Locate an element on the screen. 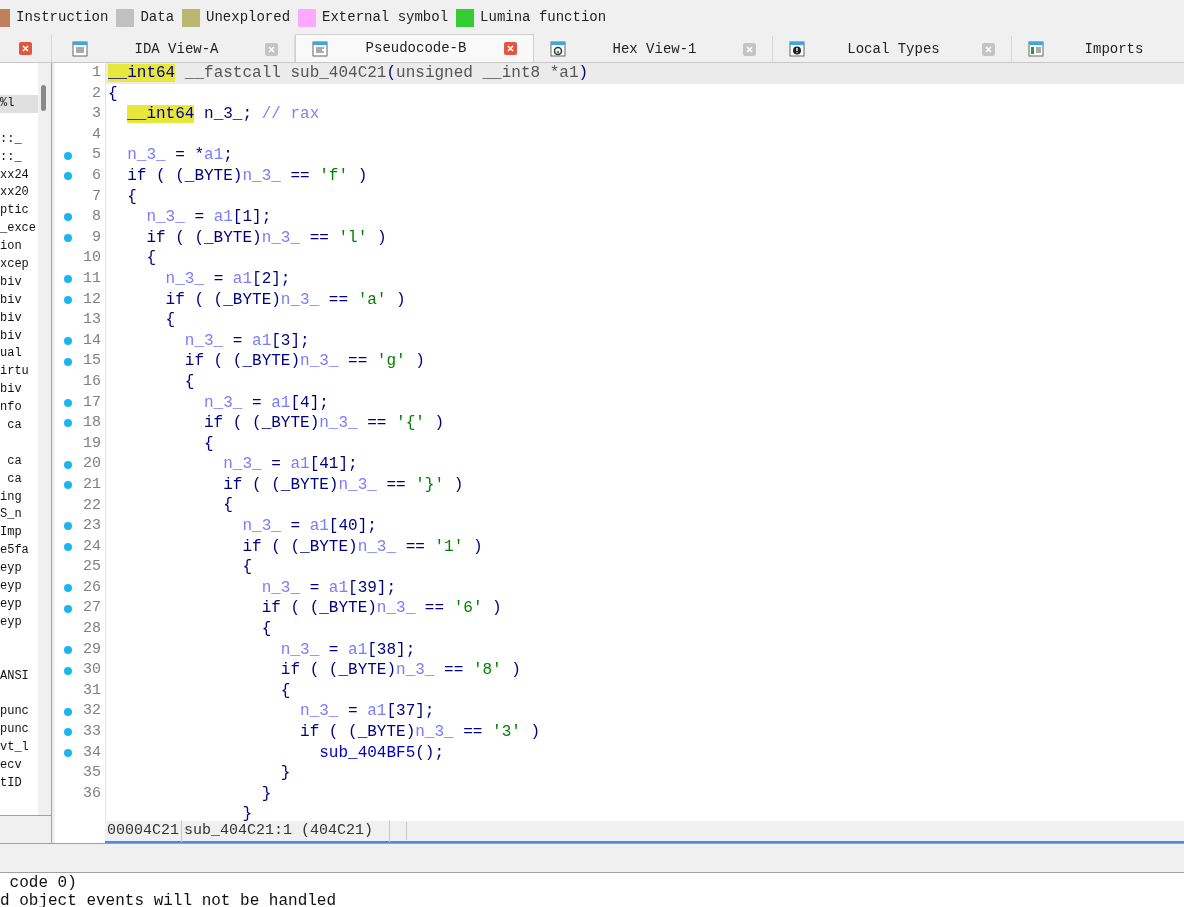  line-number: 32 is located at coordinates (92, 711).